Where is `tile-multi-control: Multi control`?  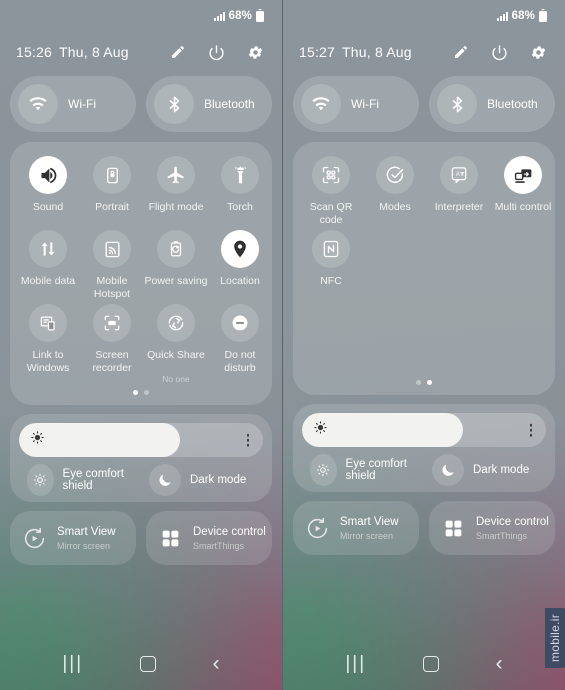 tile-multi-control: Multi control is located at coordinates (523, 191).